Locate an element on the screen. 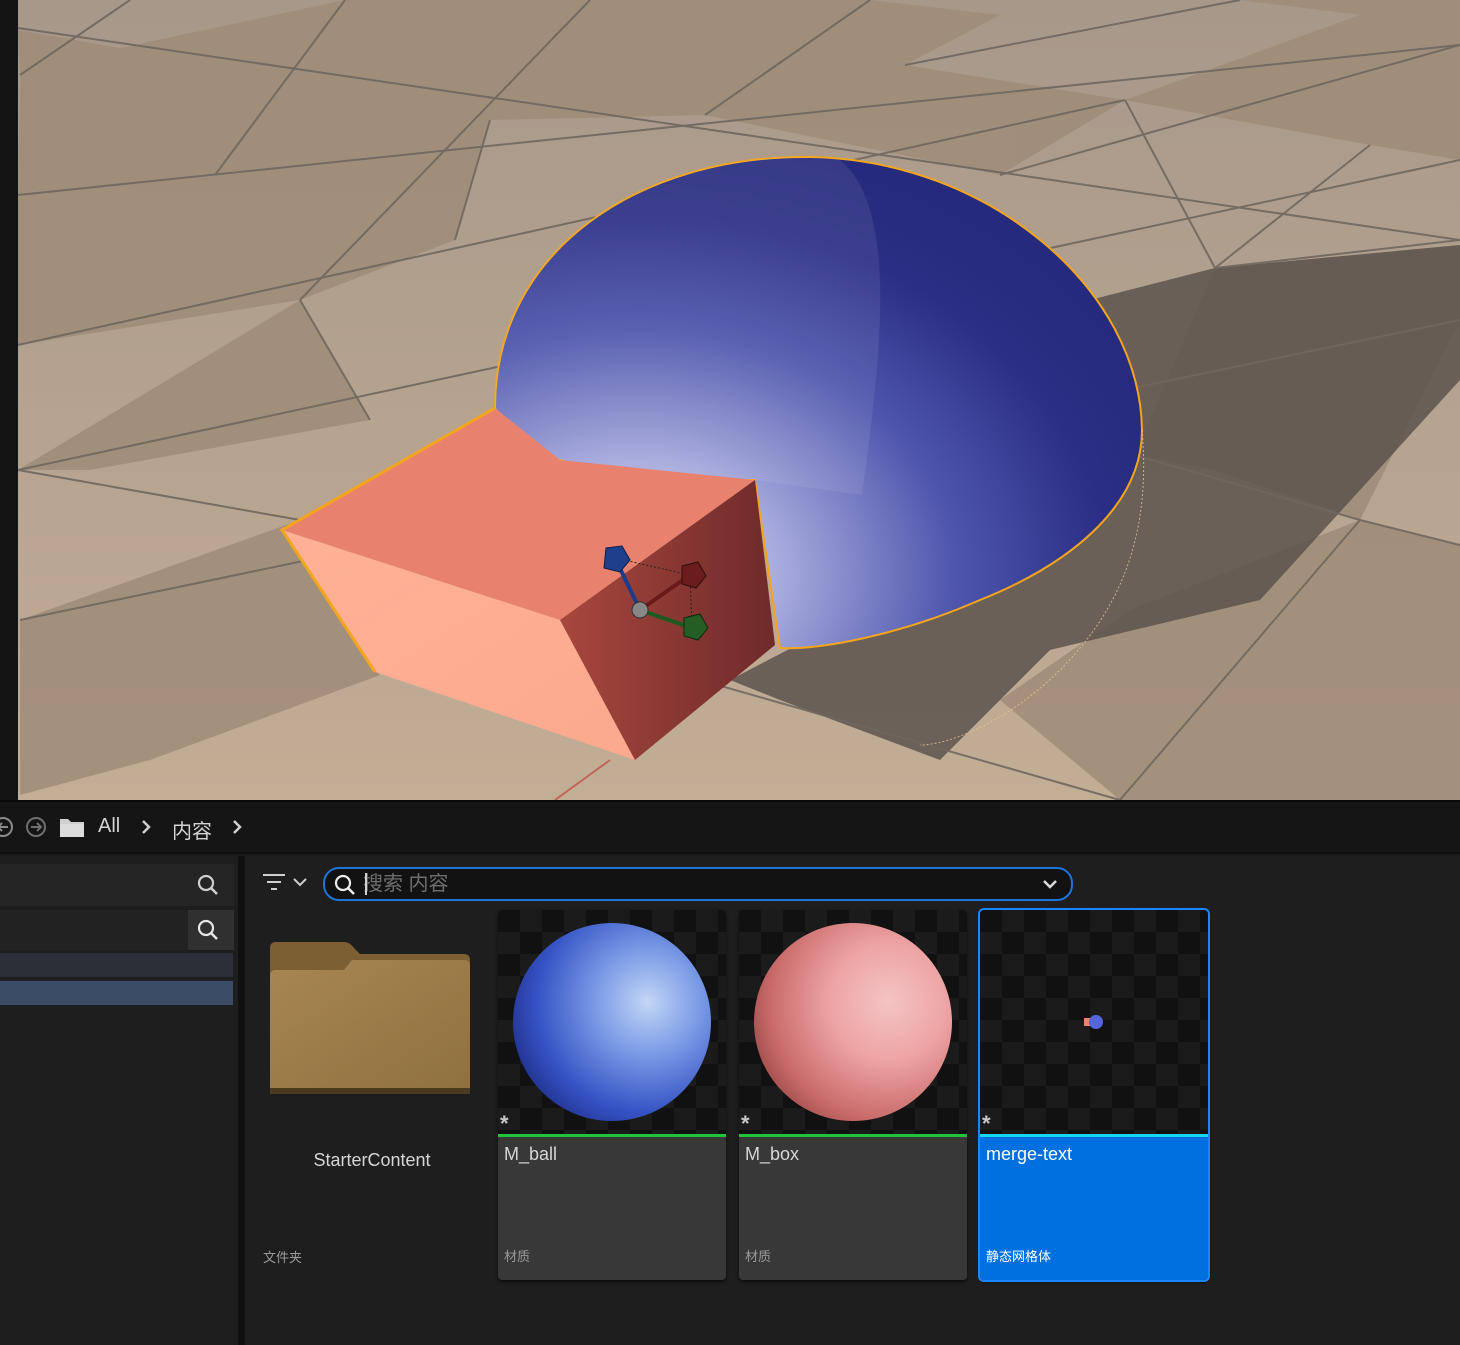 This screenshot has width=1460, height=1345. favorites-search is located at coordinates (117, 885).